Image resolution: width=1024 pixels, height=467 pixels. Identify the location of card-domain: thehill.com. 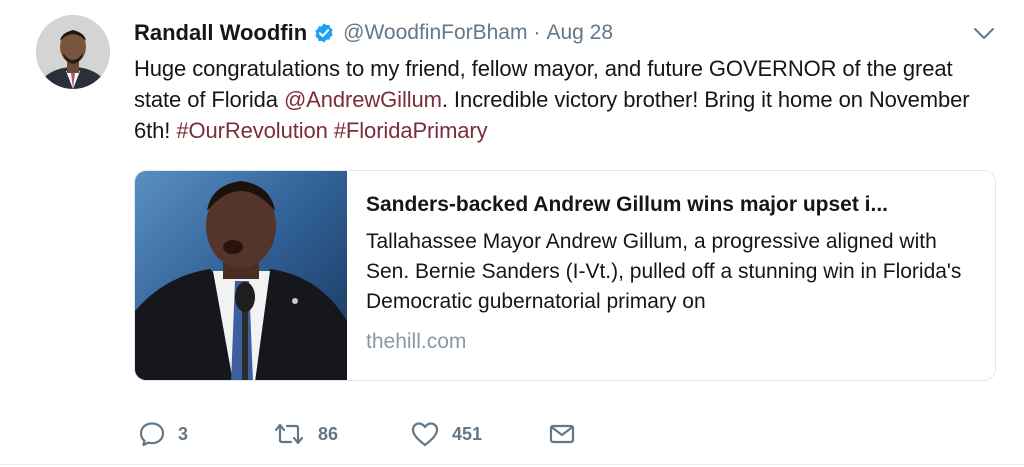
(416, 341).